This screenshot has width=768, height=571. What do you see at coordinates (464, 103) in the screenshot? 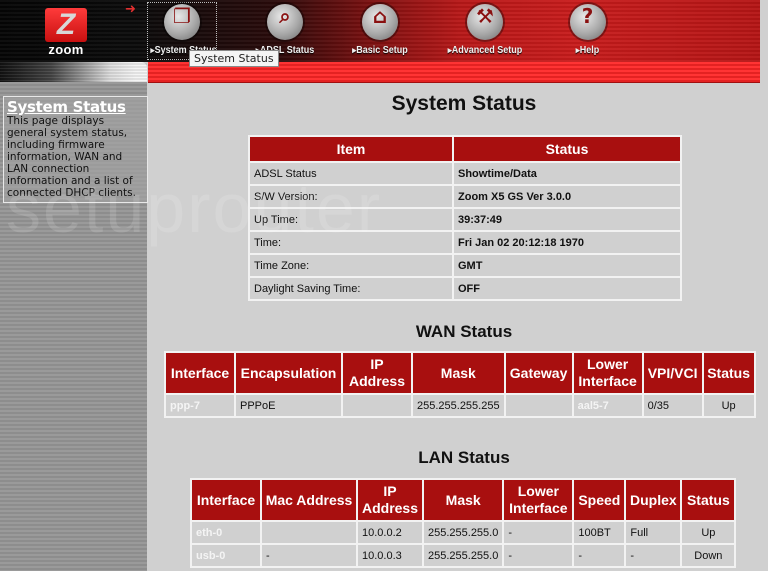
I see `page-title: System Status` at bounding box center [464, 103].